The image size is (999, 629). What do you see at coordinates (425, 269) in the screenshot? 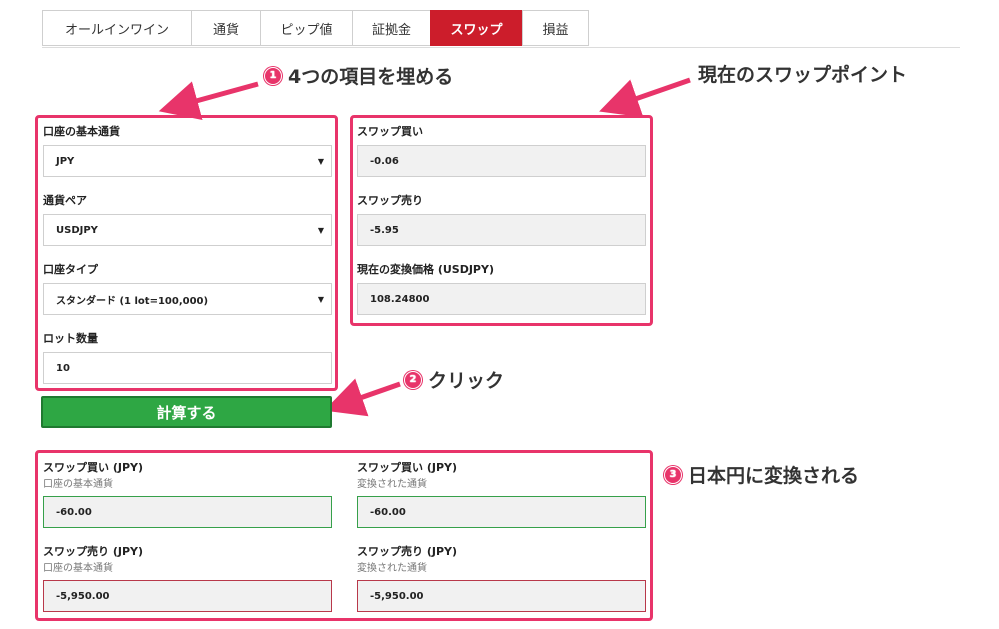
I see `rate-label: 現在の変換価格 (USDJPY)` at bounding box center [425, 269].